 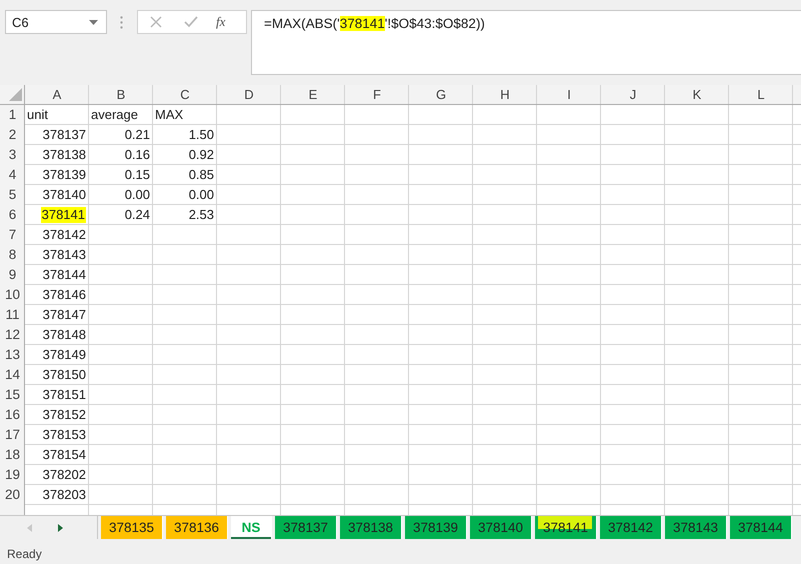 I want to click on row-header: 15, so click(x=12, y=395).